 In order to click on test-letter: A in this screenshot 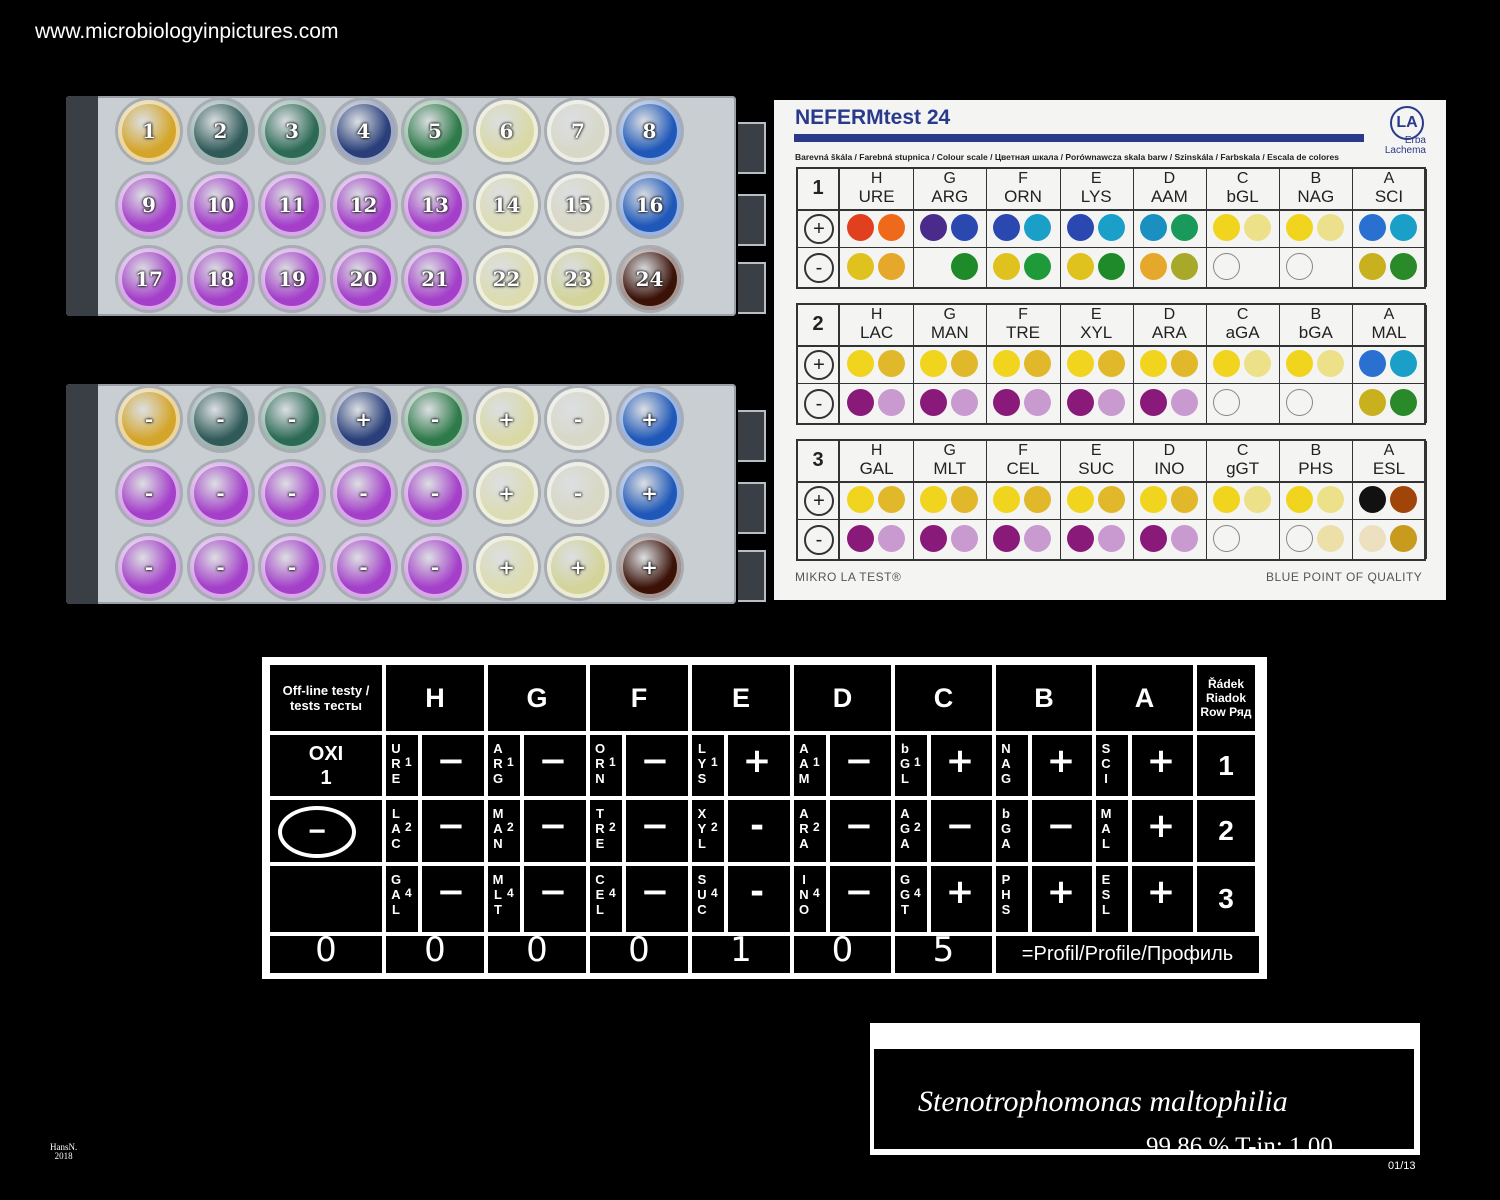, I will do `click(1389, 178)`.